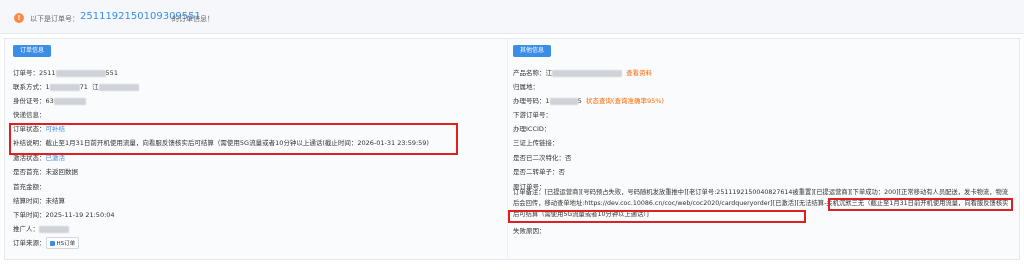 The image size is (1024, 270). I want to click on order-info-tab: 订单信息, so click(32, 51).